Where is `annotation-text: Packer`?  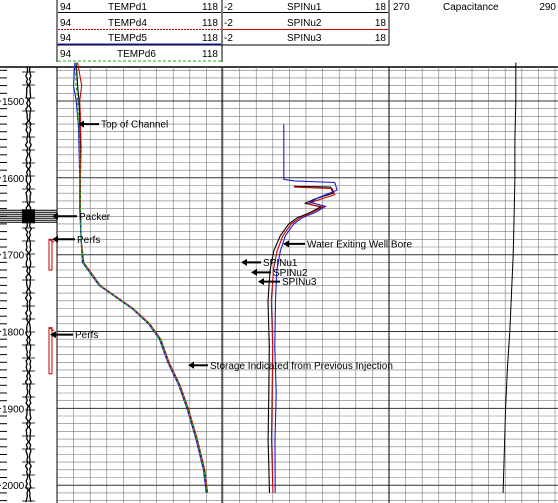 annotation-text: Packer is located at coordinates (95, 217).